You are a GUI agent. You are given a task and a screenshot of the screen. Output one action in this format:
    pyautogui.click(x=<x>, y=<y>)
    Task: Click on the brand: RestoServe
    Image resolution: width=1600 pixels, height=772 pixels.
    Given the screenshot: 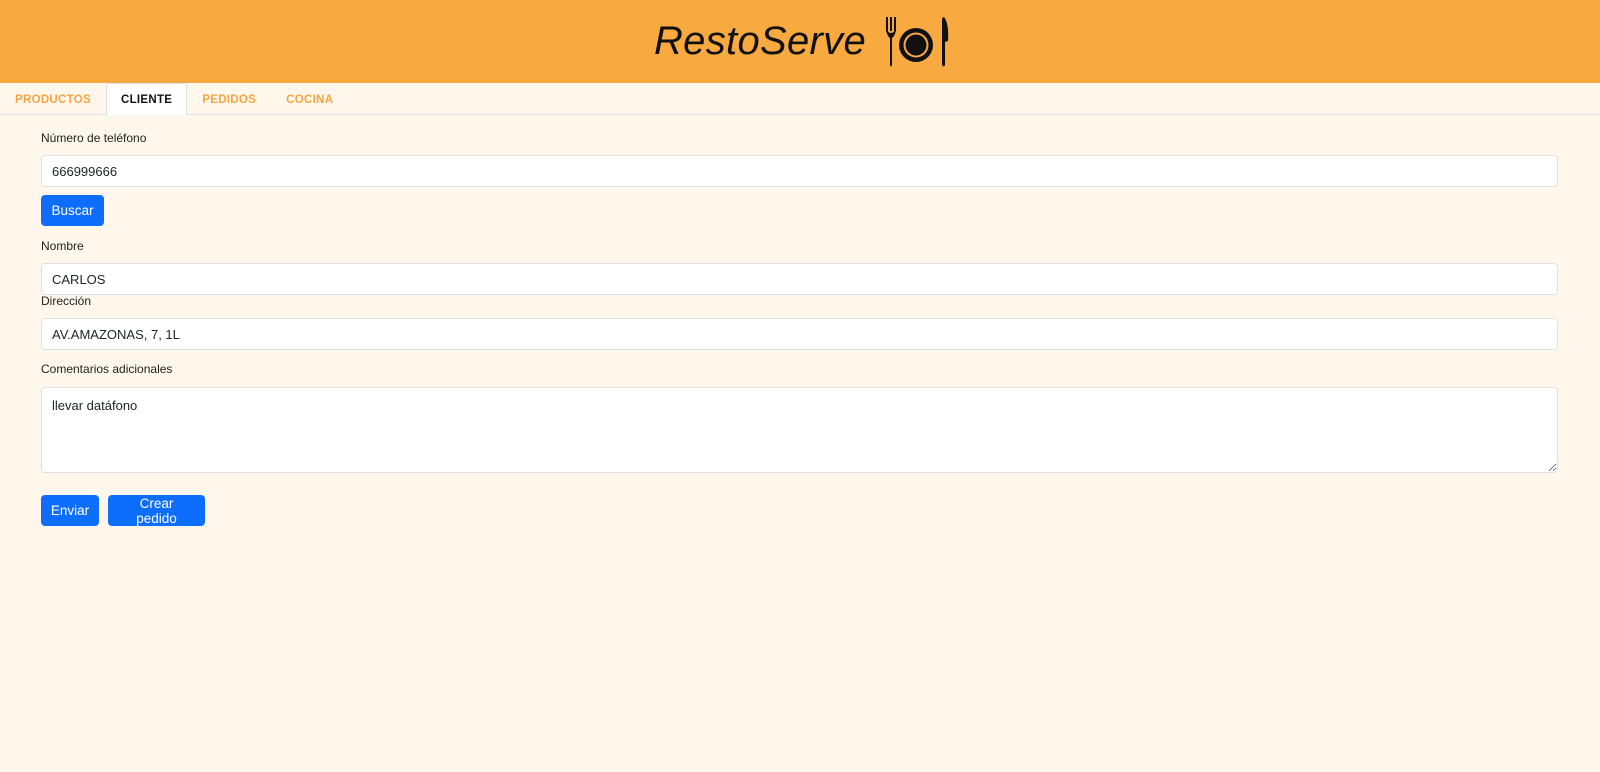 What is the action you would take?
    pyautogui.click(x=802, y=42)
    